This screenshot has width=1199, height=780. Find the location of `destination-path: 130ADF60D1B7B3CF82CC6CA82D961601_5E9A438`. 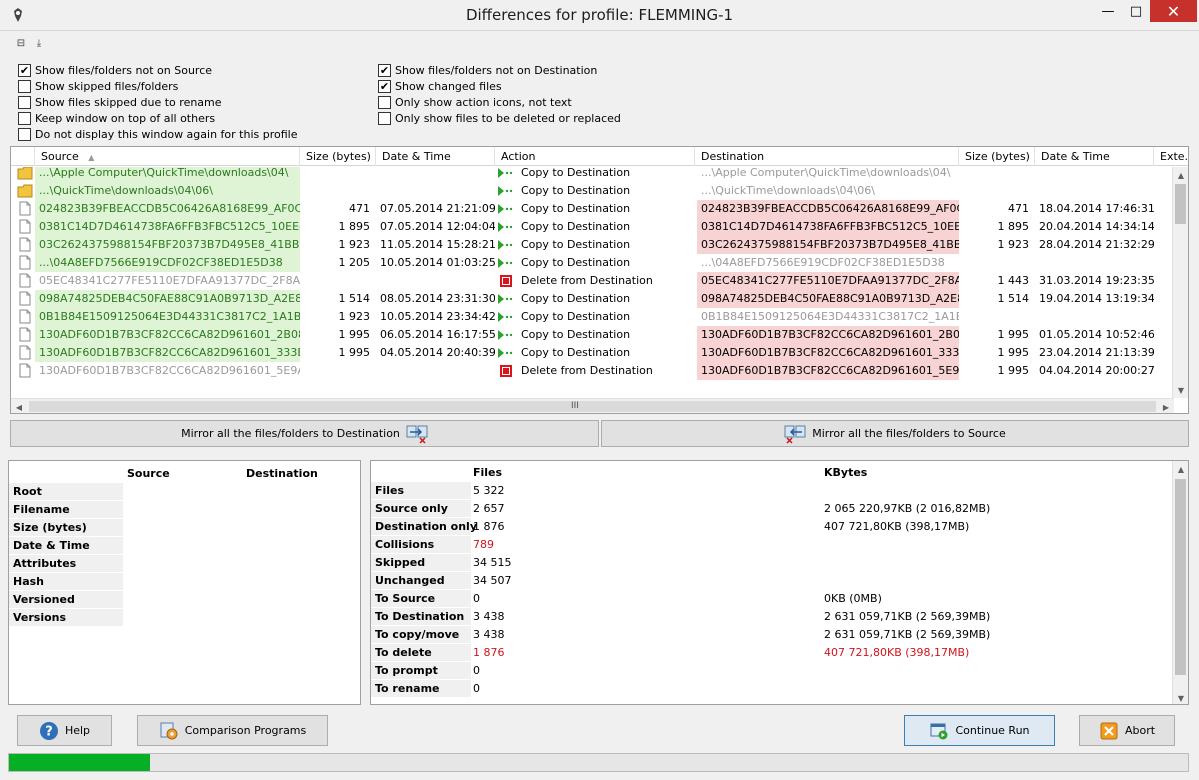

destination-path: 130ADF60D1B7B3CF82CC6CA82D961601_5E9A438 is located at coordinates (828, 371).